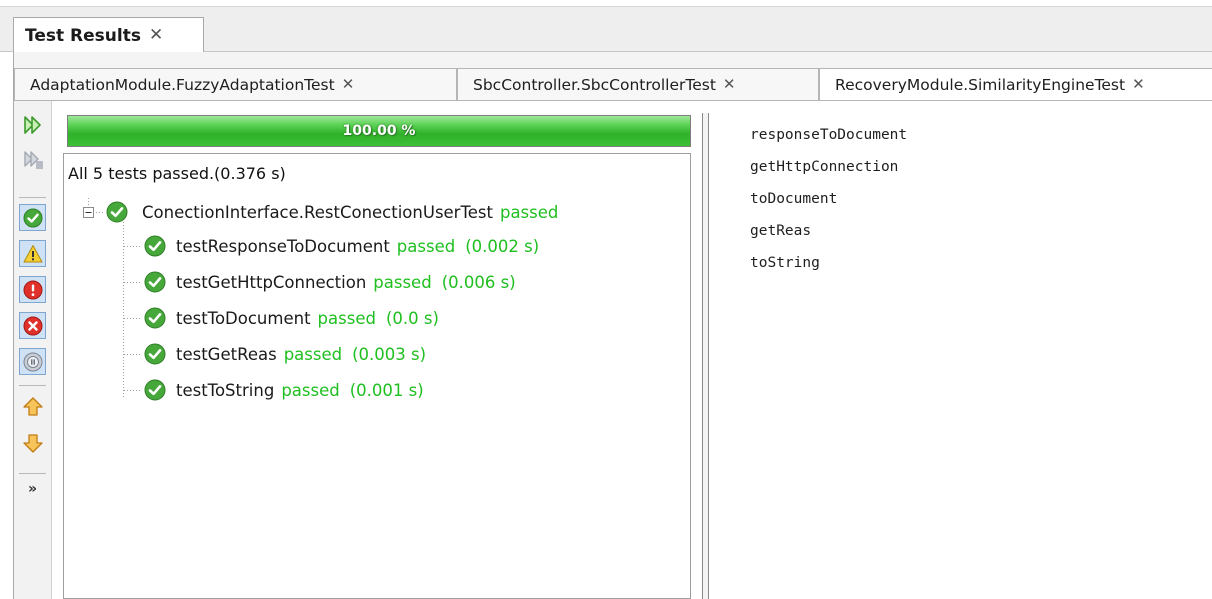 The height and width of the screenshot is (599, 1212). I want to click on output-line: getReas, so click(781, 231).